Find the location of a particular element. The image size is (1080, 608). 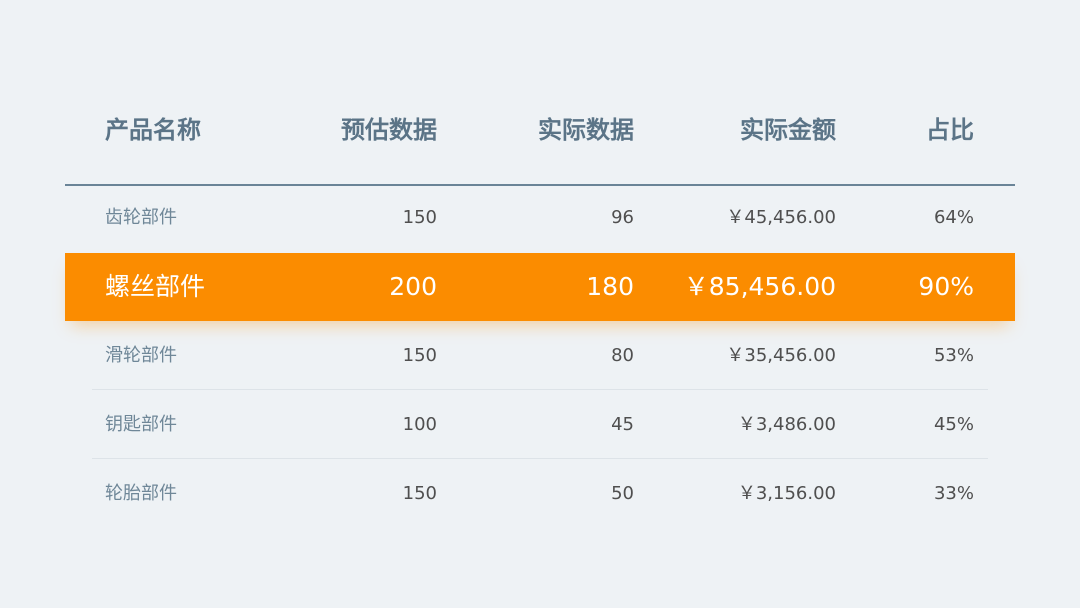

header-estimated-data: 预估数据 is located at coordinates (389, 130).